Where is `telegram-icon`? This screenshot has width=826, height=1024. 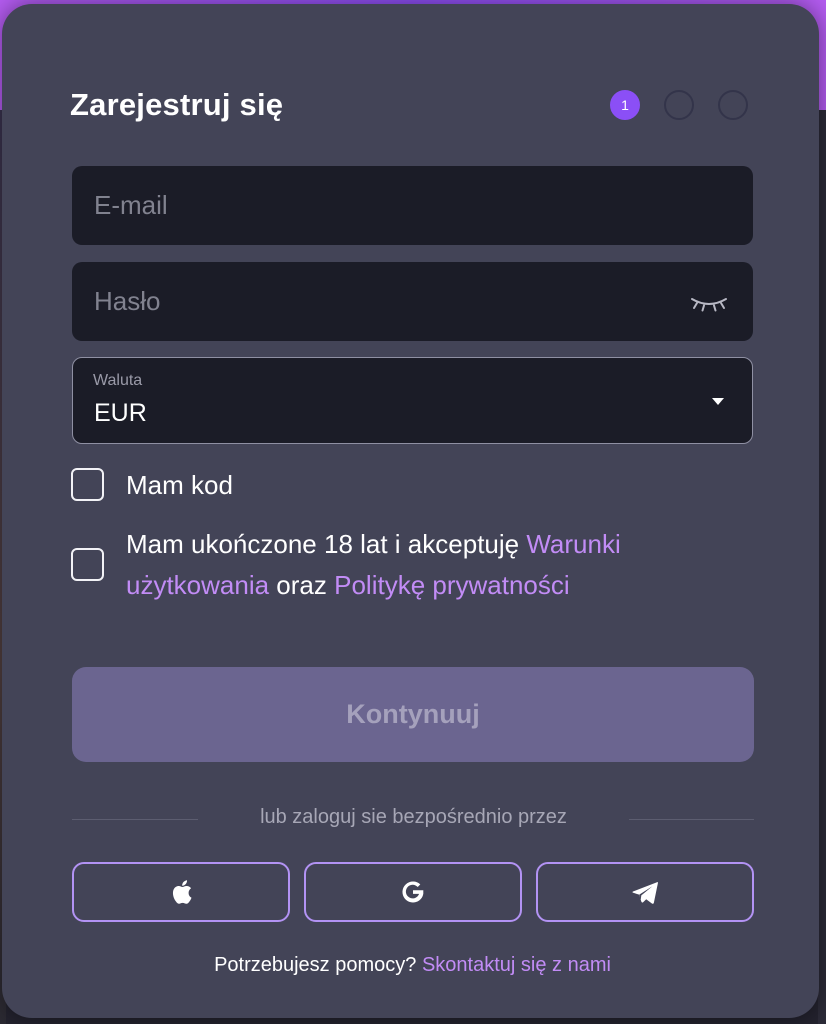 telegram-icon is located at coordinates (645, 892).